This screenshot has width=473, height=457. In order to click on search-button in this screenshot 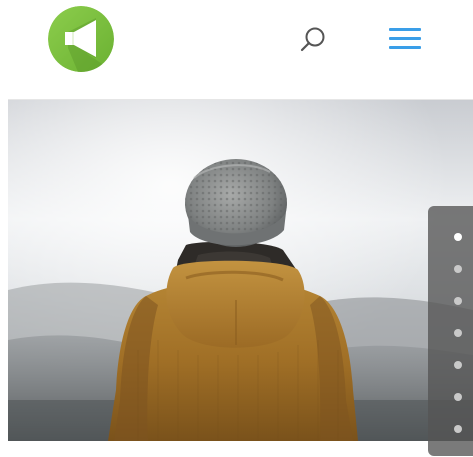, I will do `click(313, 40)`.